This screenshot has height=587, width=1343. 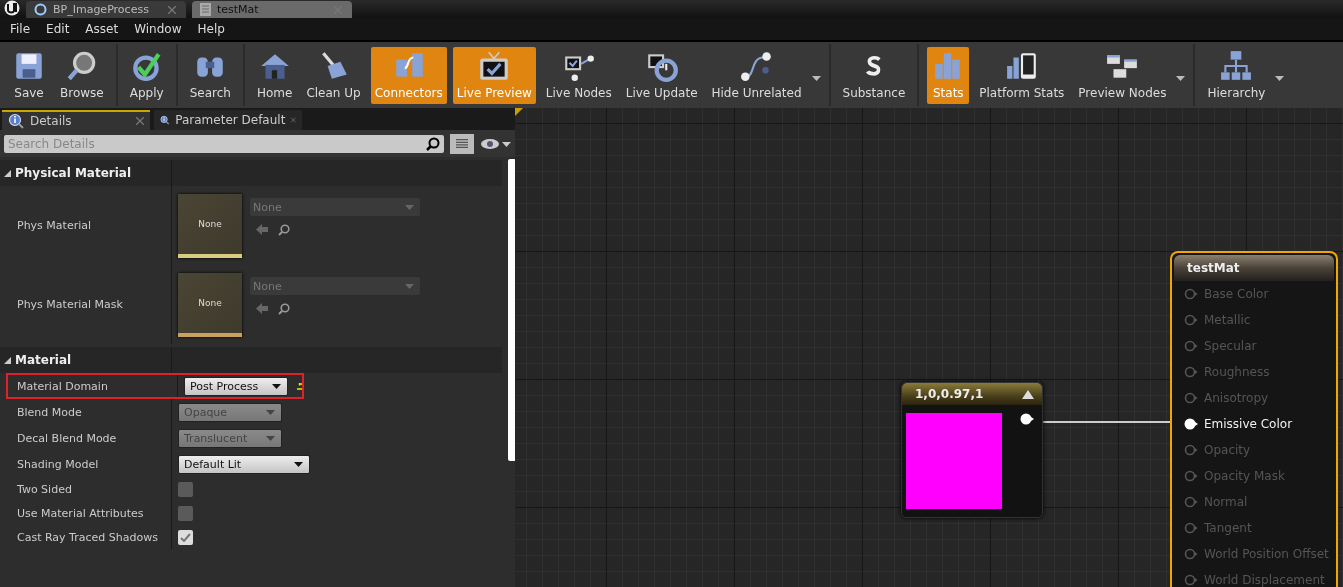 I want to click on document-tab: testMat, so click(x=272, y=9).